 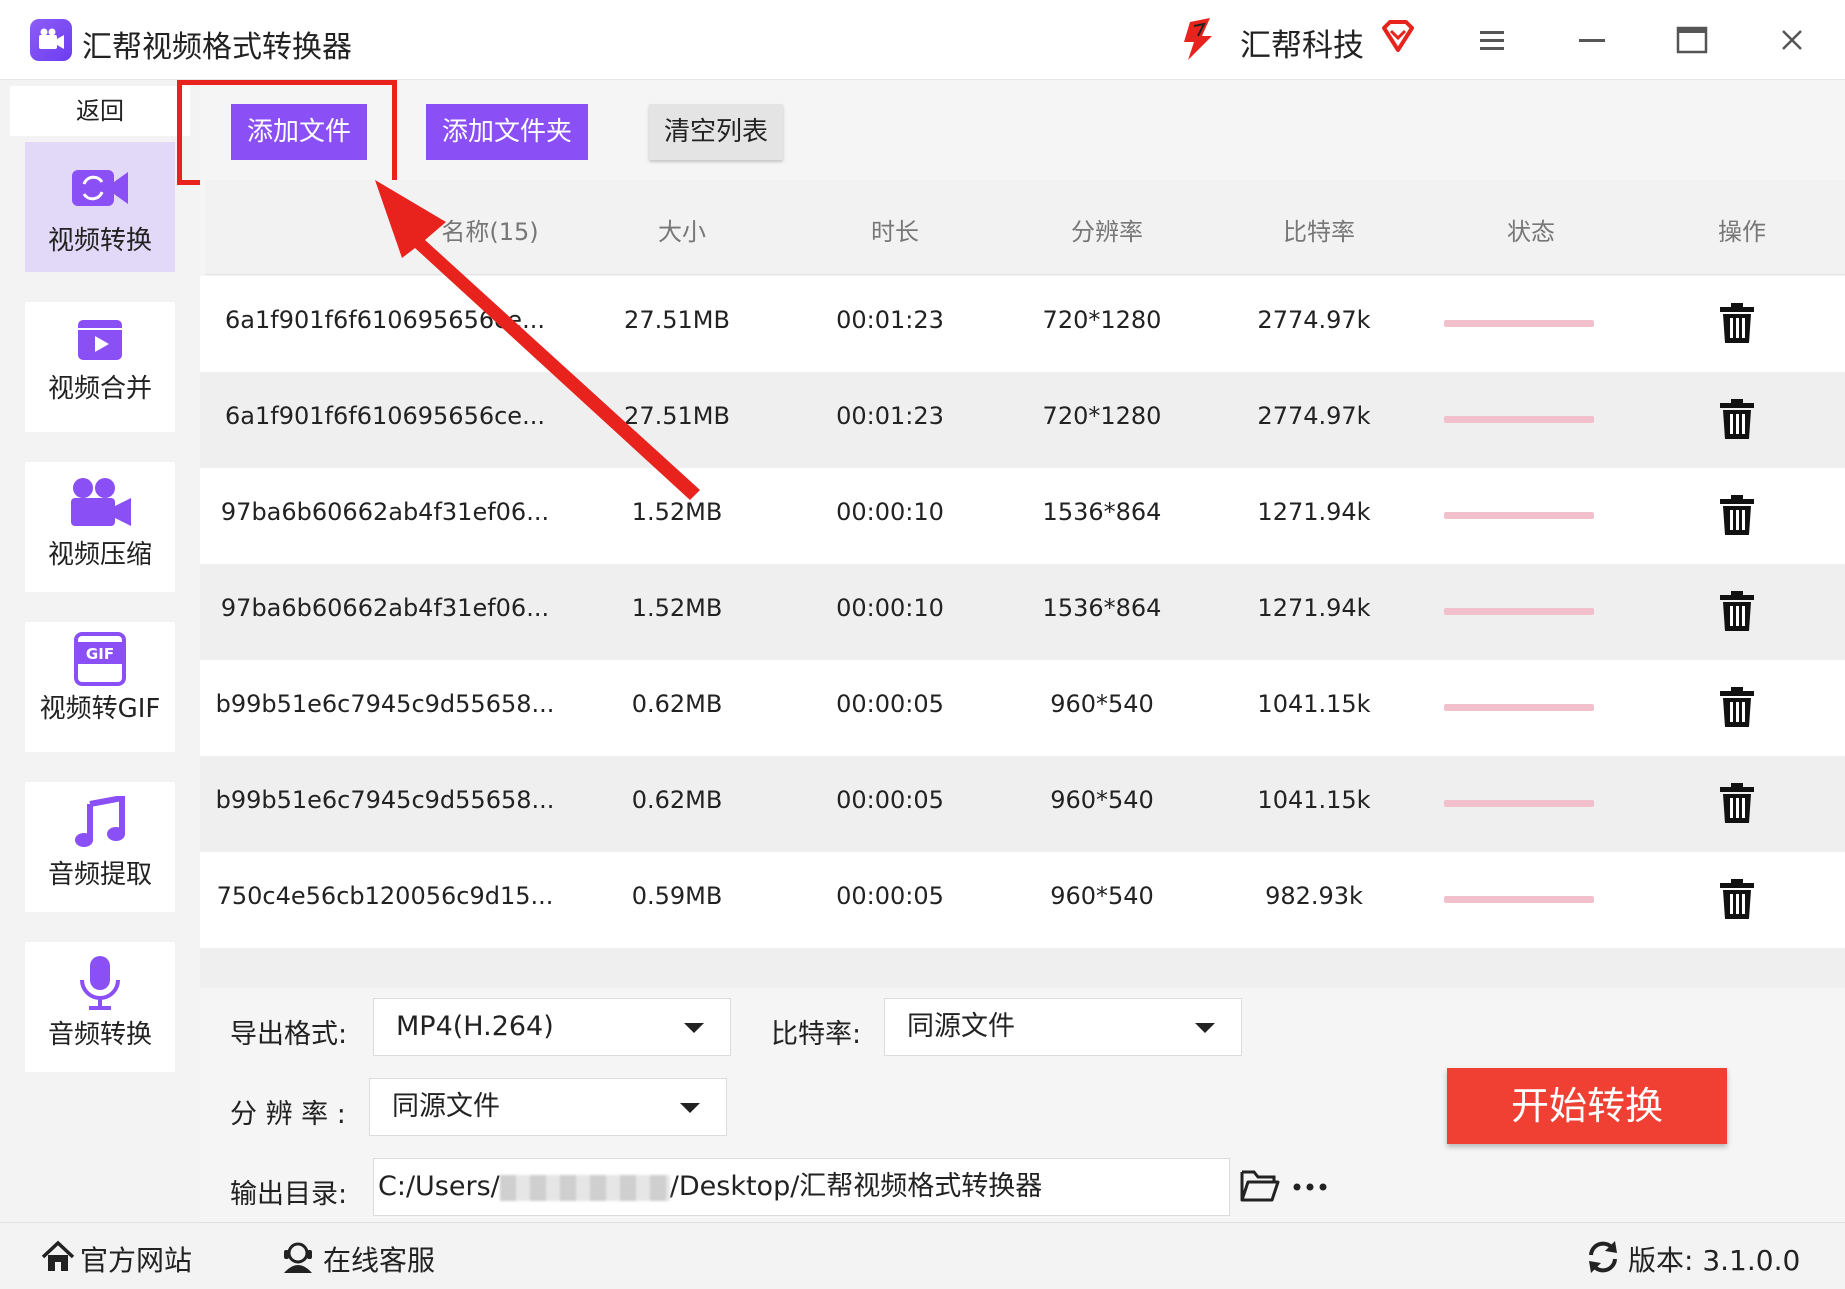 What do you see at coordinates (1603, 1257) in the screenshot?
I see `refresh-icon` at bounding box center [1603, 1257].